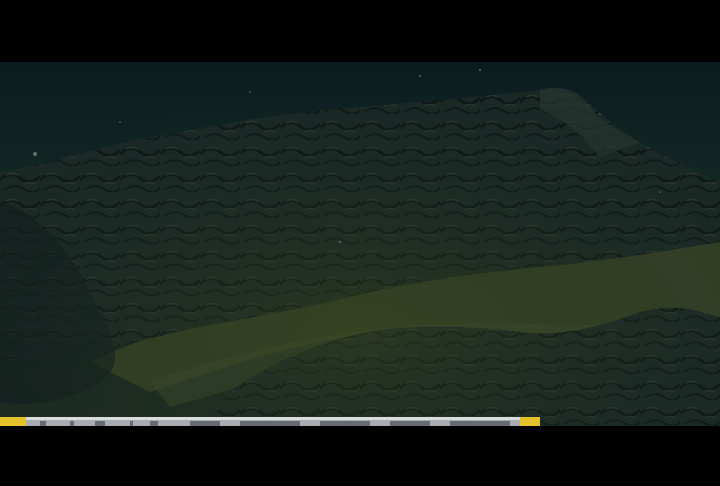  Describe the element at coordinates (360, 31) in the screenshot. I see `letterbox-top` at that location.